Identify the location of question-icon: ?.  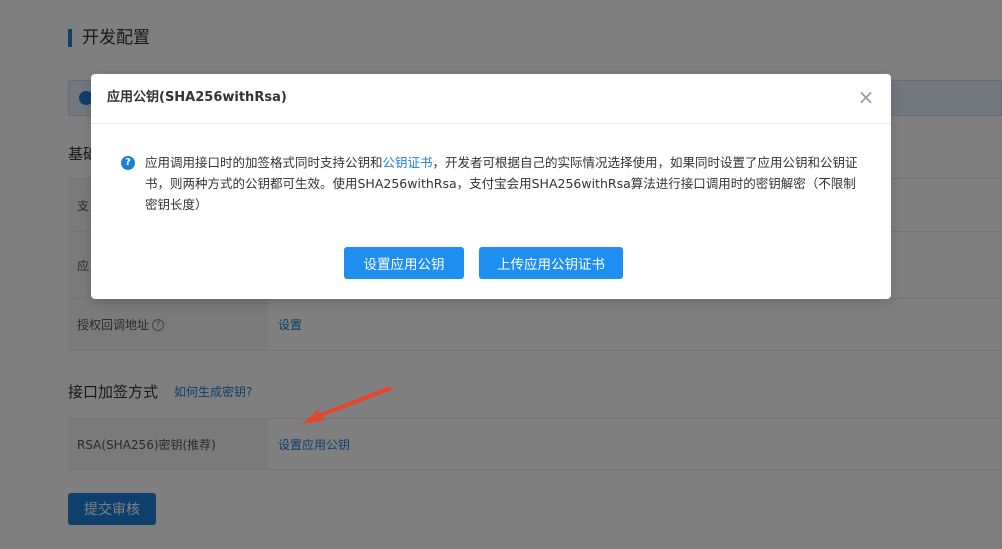
(128, 163).